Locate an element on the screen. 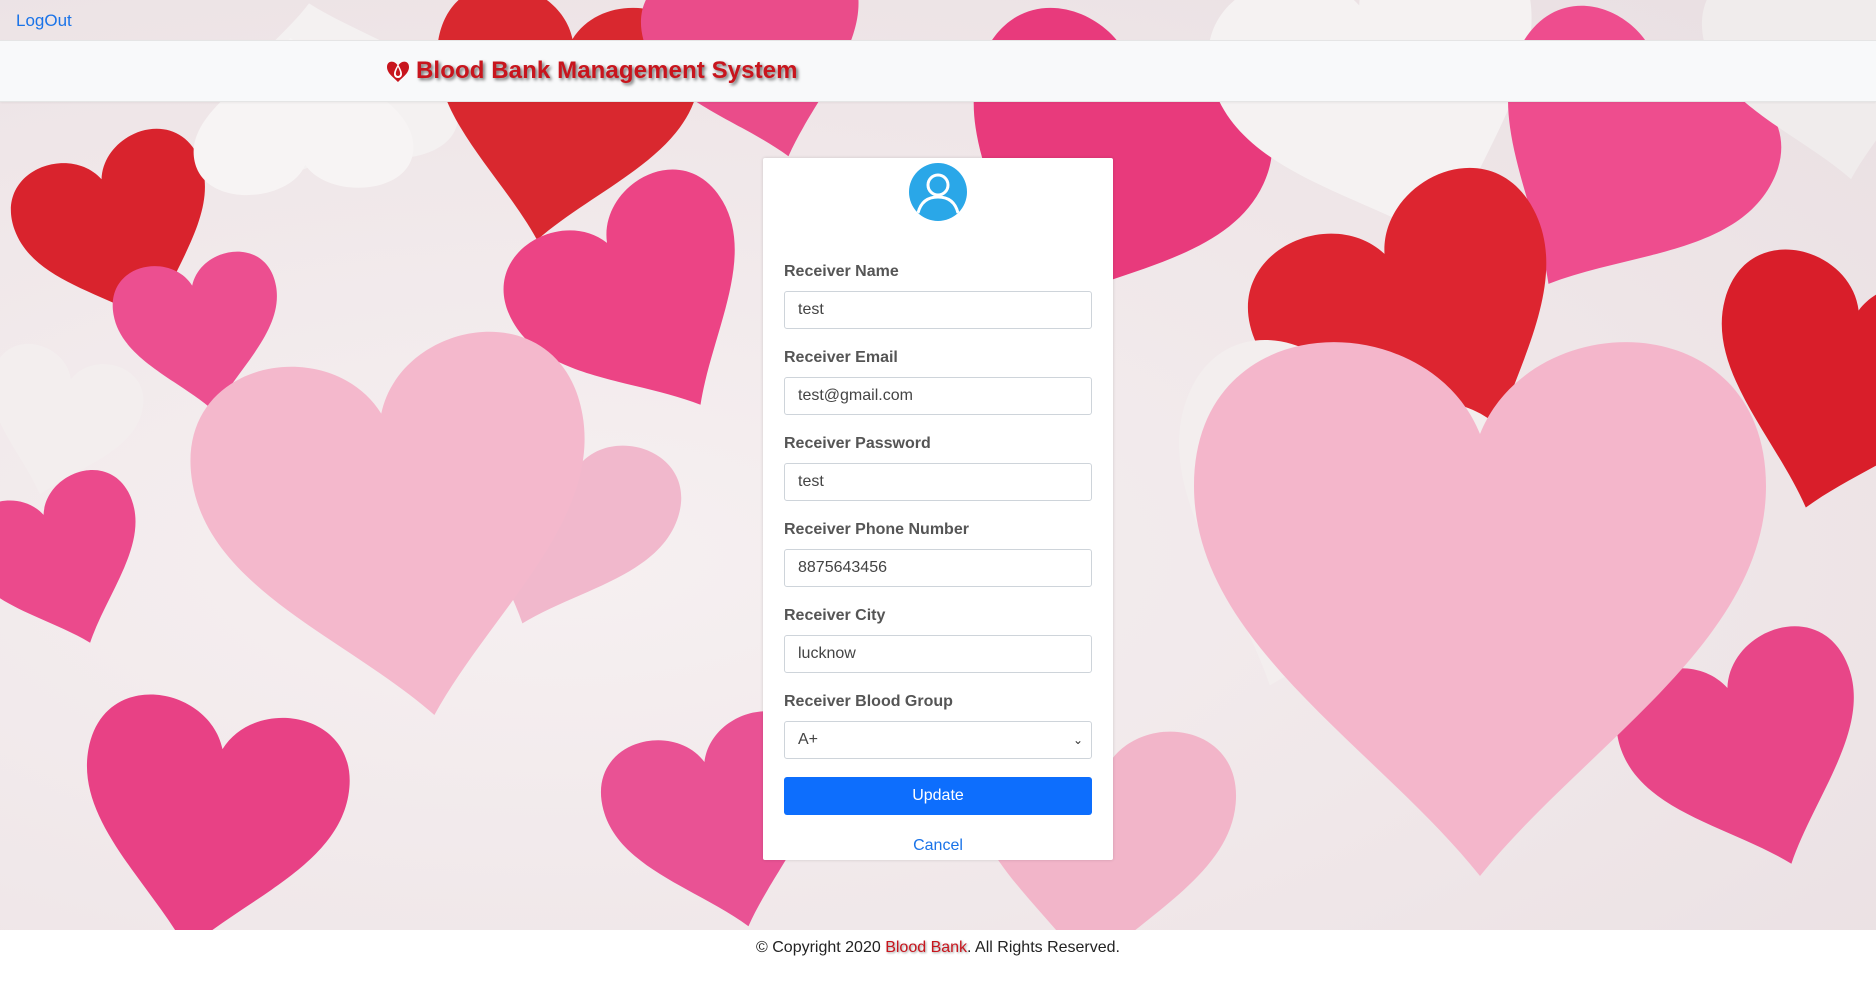 This screenshot has height=981, width=1876. top-strip: LogOut is located at coordinates (938, 20).